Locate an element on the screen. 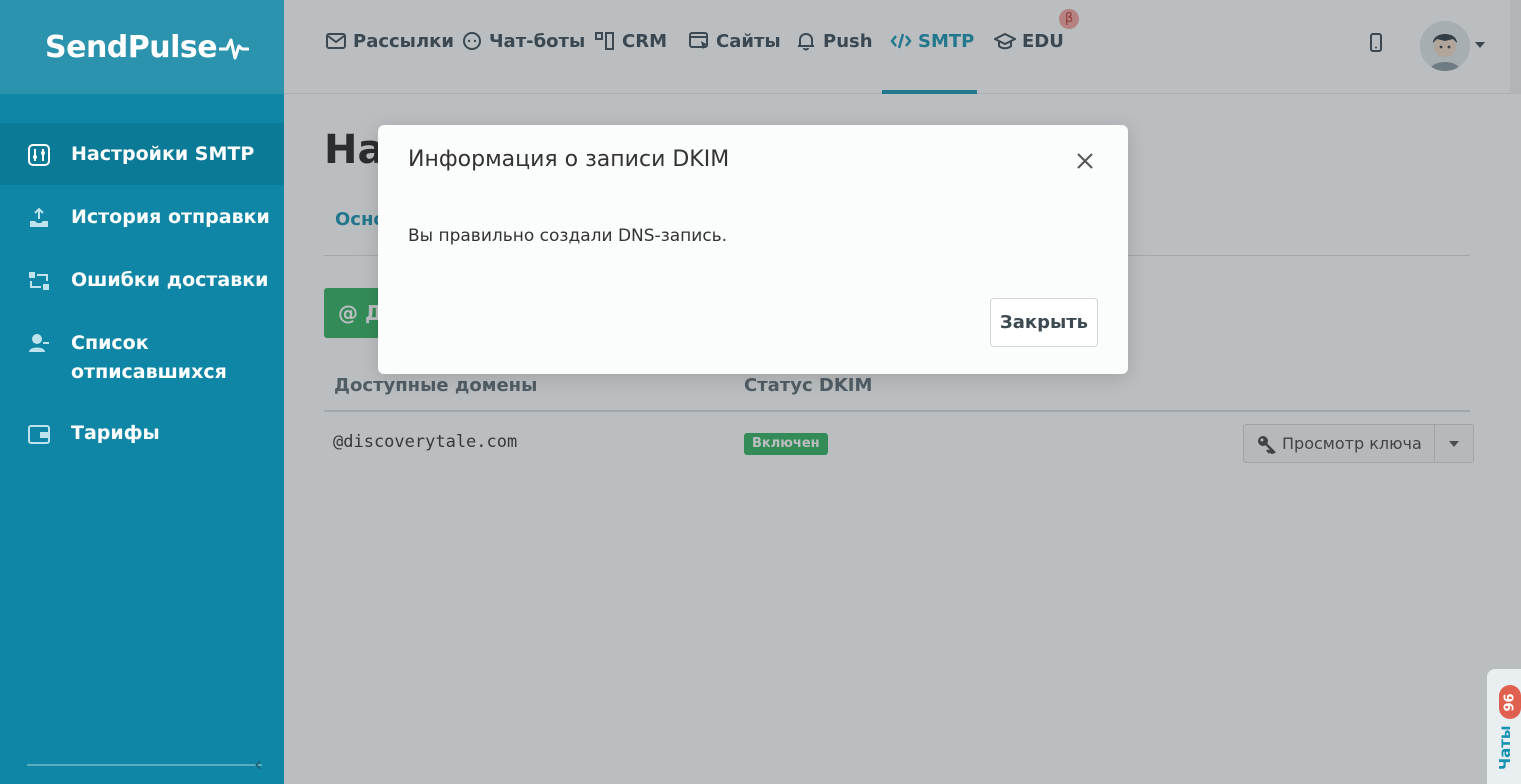 This screenshot has height=784, width=1521. chat-count-badge: 96 is located at coordinates (1510, 702).